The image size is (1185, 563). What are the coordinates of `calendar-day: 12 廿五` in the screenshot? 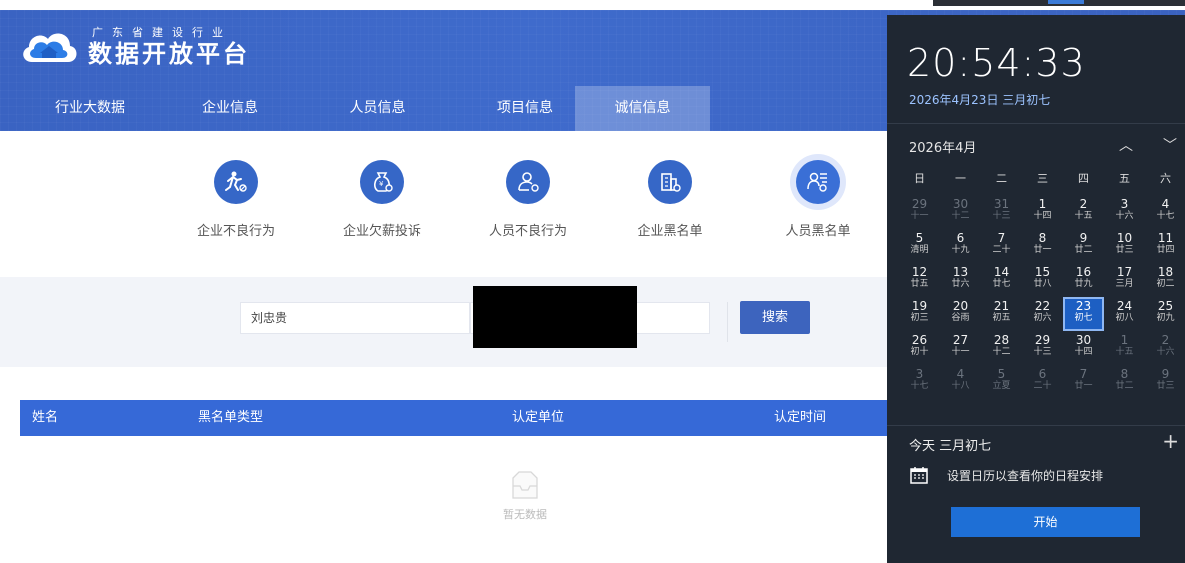 It's located at (919, 280).